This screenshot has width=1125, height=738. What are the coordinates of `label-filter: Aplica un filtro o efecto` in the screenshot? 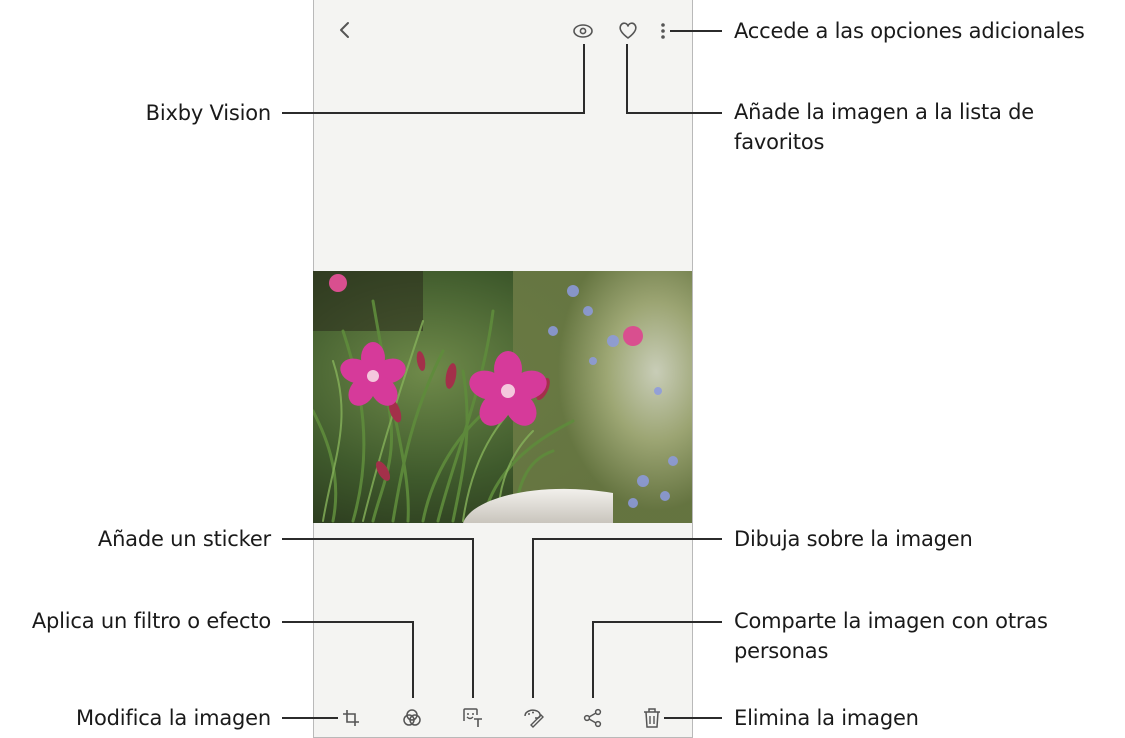 It's located at (151, 621).